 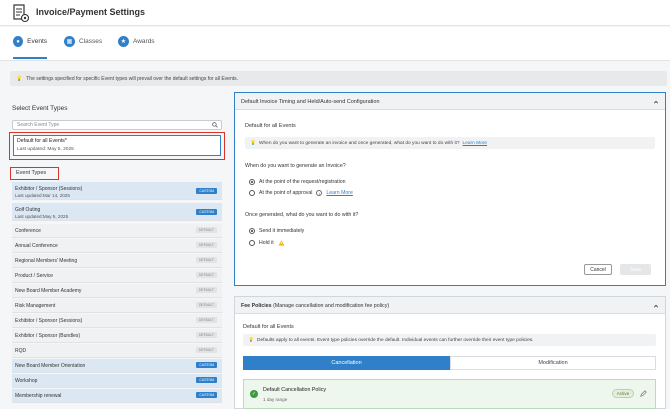 I want to click on select-event-types-title: Select Event Types, so click(x=40, y=108).